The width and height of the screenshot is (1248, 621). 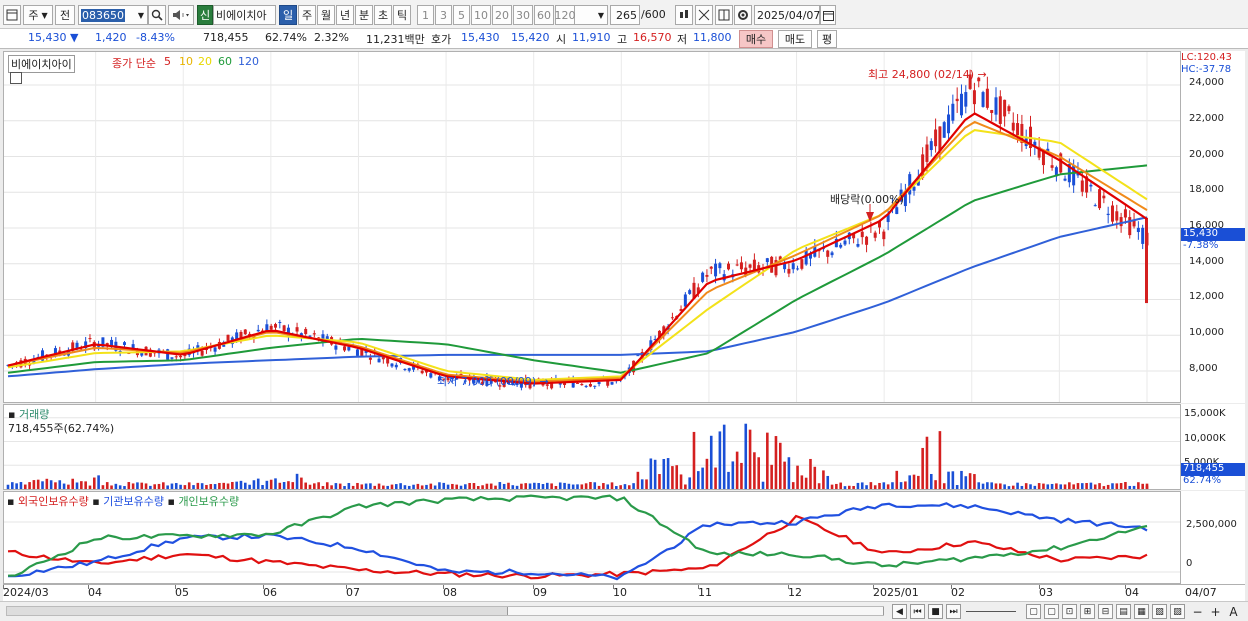 I want to click on time-axis-label: 09, so click(x=540, y=592).